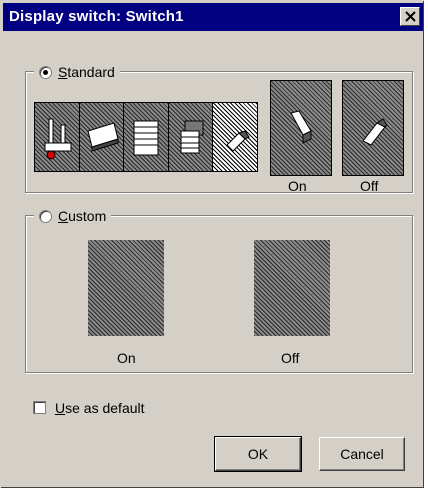  I want to click on switch-tray-icon, so click(102, 137).